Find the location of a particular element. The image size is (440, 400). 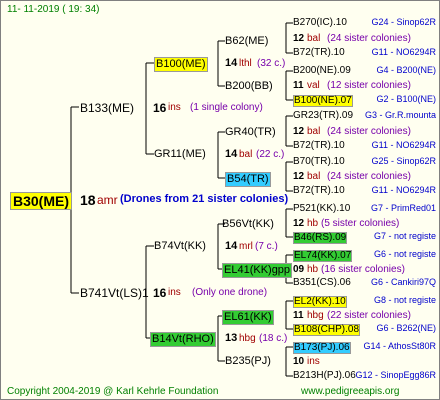

g3-queen: EL61(KK) is located at coordinates (248, 317).